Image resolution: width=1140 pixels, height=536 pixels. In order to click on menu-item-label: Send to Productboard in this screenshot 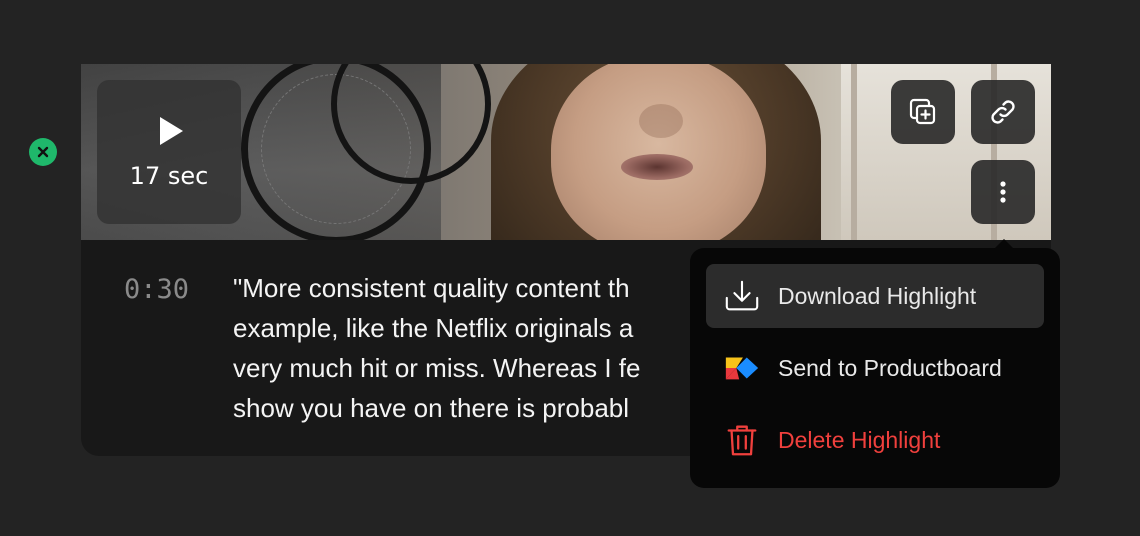, I will do `click(890, 367)`.